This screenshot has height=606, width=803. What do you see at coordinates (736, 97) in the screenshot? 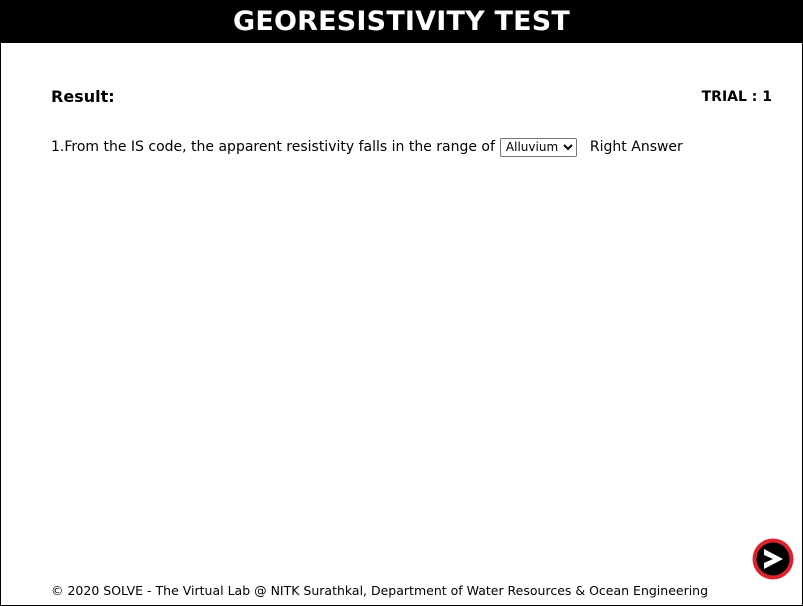
I see `trial-label: TRIAL : 1` at bounding box center [736, 97].